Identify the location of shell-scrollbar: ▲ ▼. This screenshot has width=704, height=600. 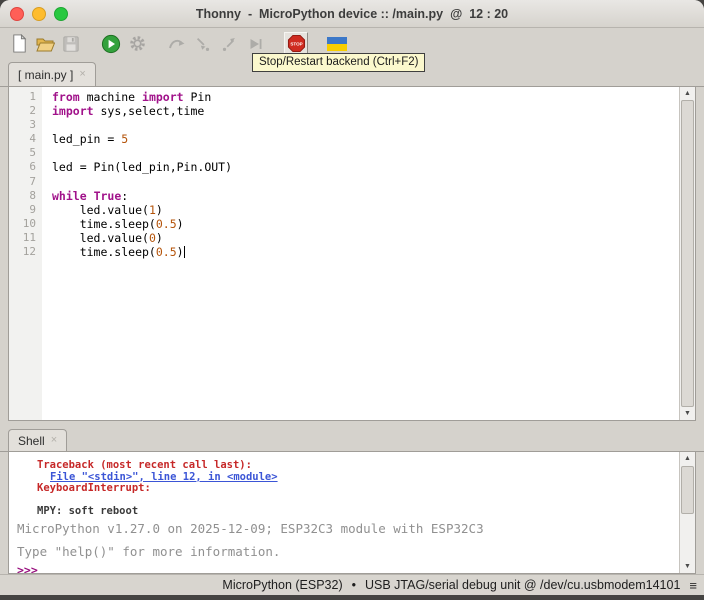
(687, 512).